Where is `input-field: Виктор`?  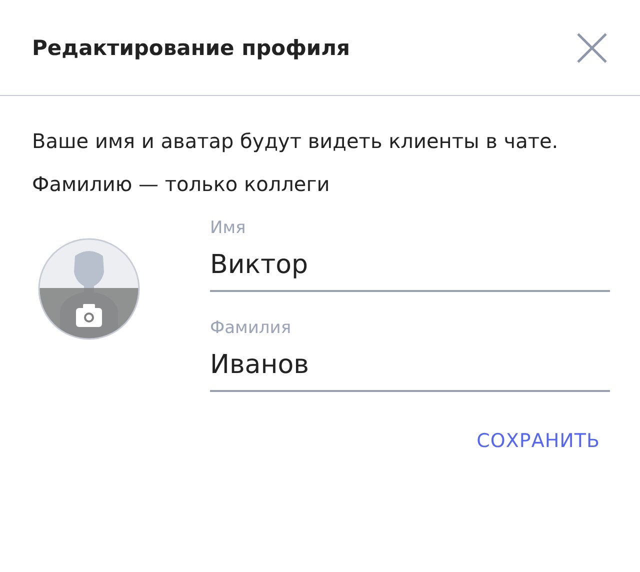
input-field: Виктор is located at coordinates (410, 269).